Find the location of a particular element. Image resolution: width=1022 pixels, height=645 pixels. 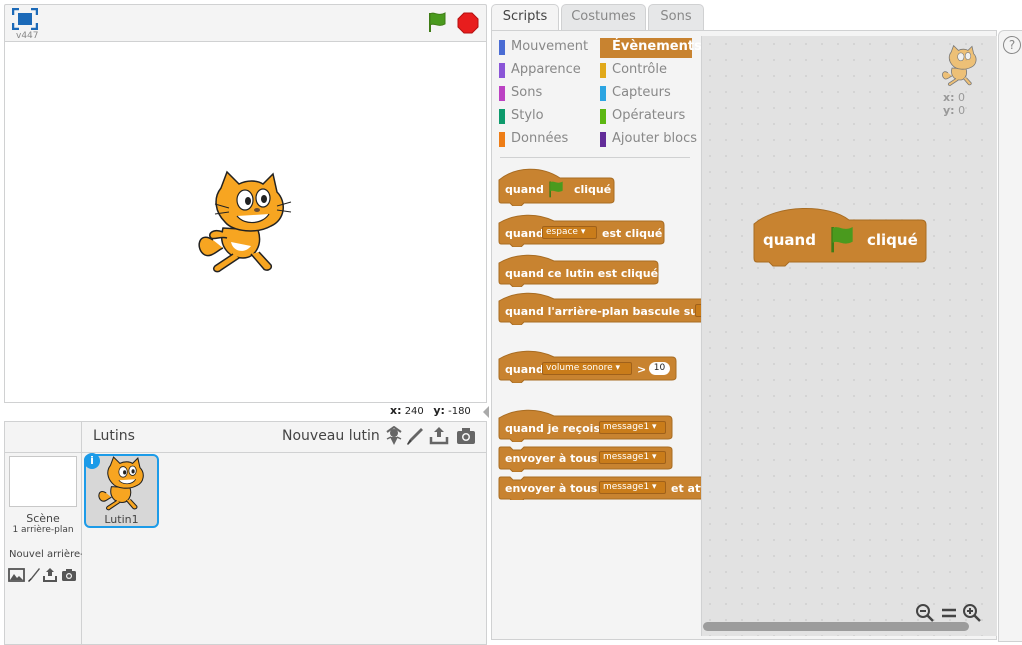

sensor-dropdown: volume sonore ▾ is located at coordinates (587, 368).